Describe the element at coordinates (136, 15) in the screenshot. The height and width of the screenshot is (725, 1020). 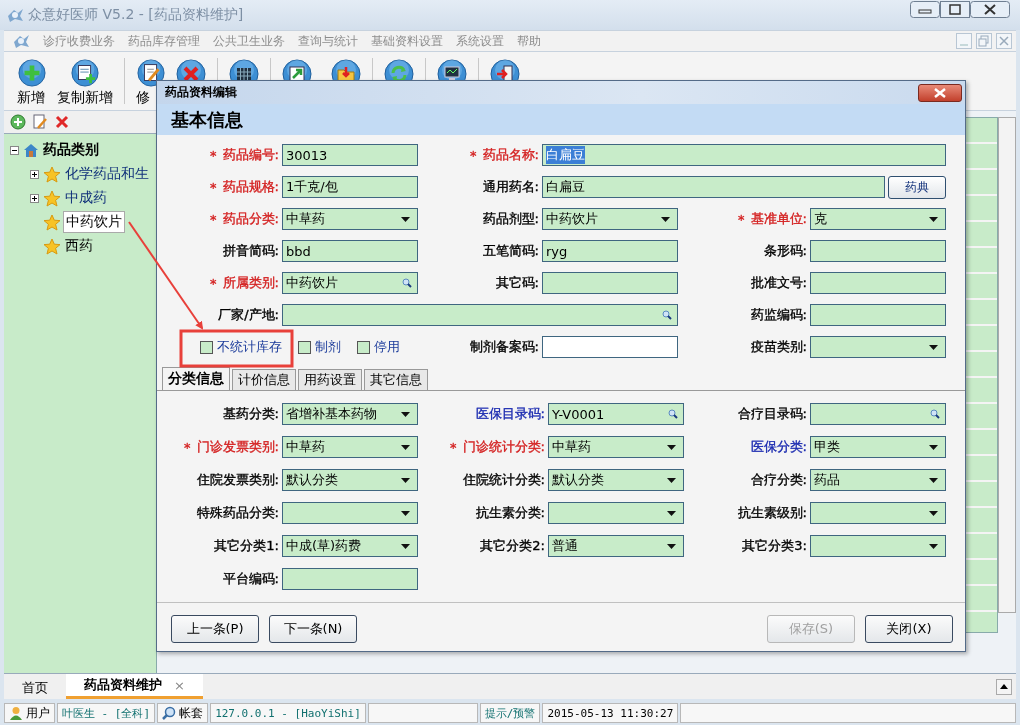
I see `window-title: 众意好医师 V5.2 - [药品资料维护]` at that location.